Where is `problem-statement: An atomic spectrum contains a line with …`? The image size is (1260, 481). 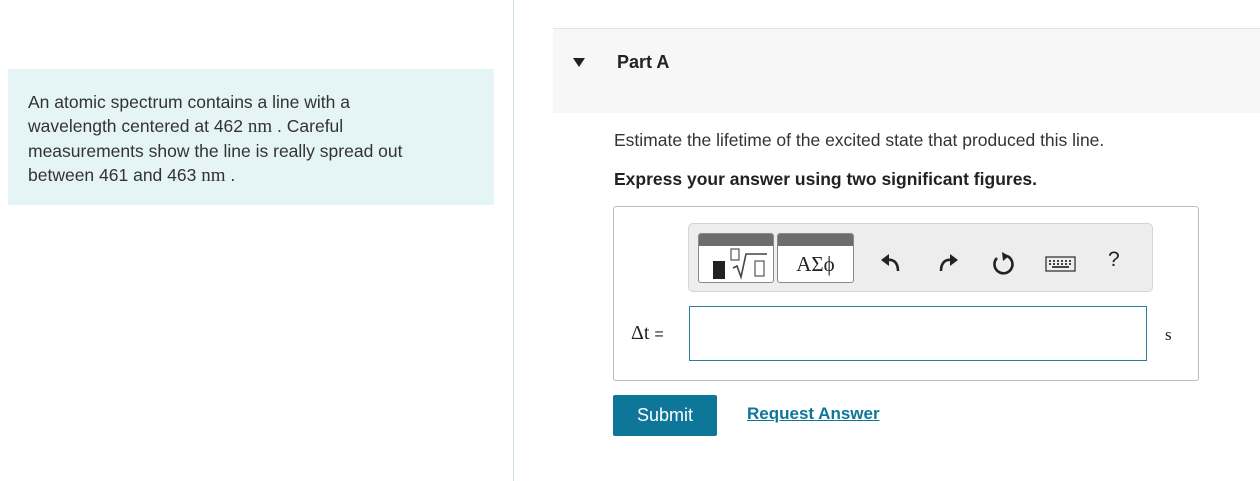 problem-statement: An atomic spectrum contains a line with … is located at coordinates (251, 137).